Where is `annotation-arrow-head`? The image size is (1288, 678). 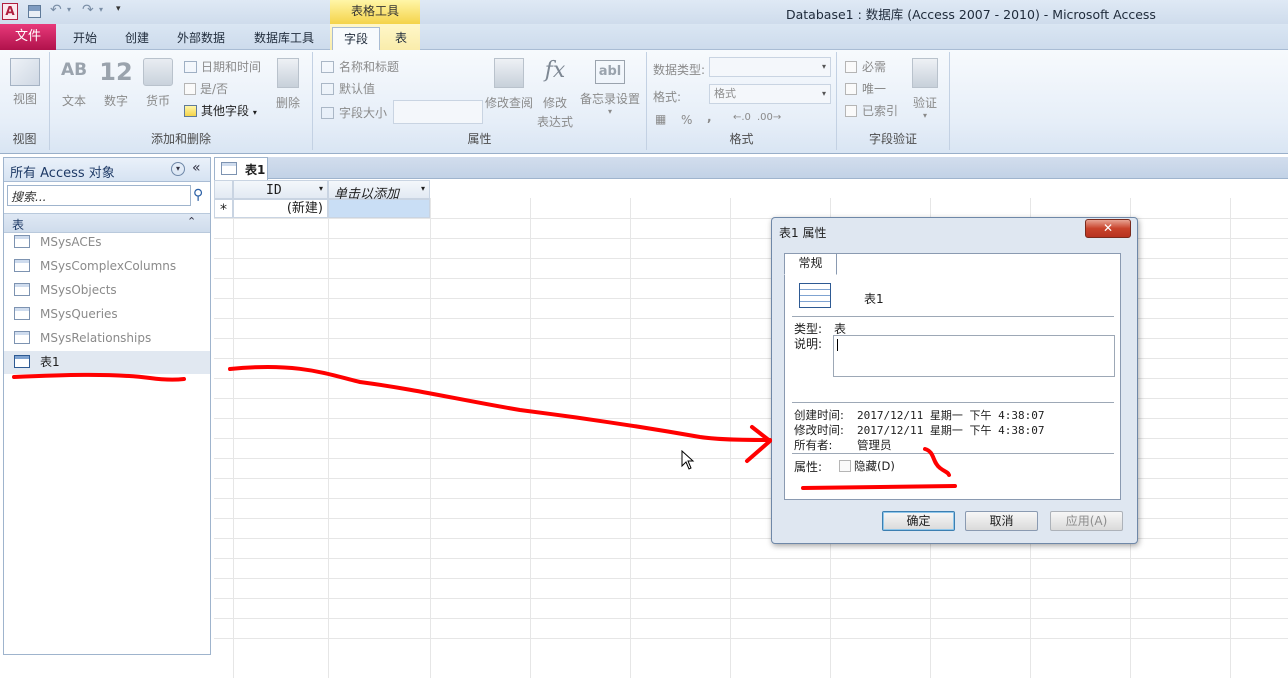
annotation-arrow-head is located at coordinates (758, 444).